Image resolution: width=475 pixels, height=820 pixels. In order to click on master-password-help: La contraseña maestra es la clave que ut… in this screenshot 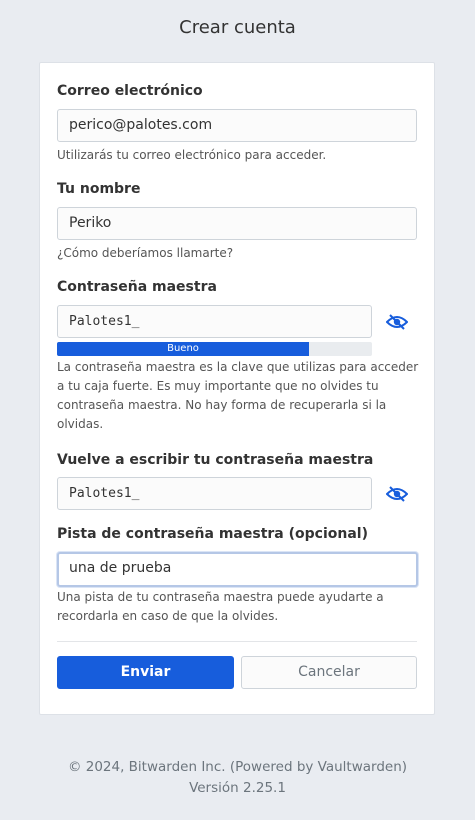, I will do `click(238, 395)`.